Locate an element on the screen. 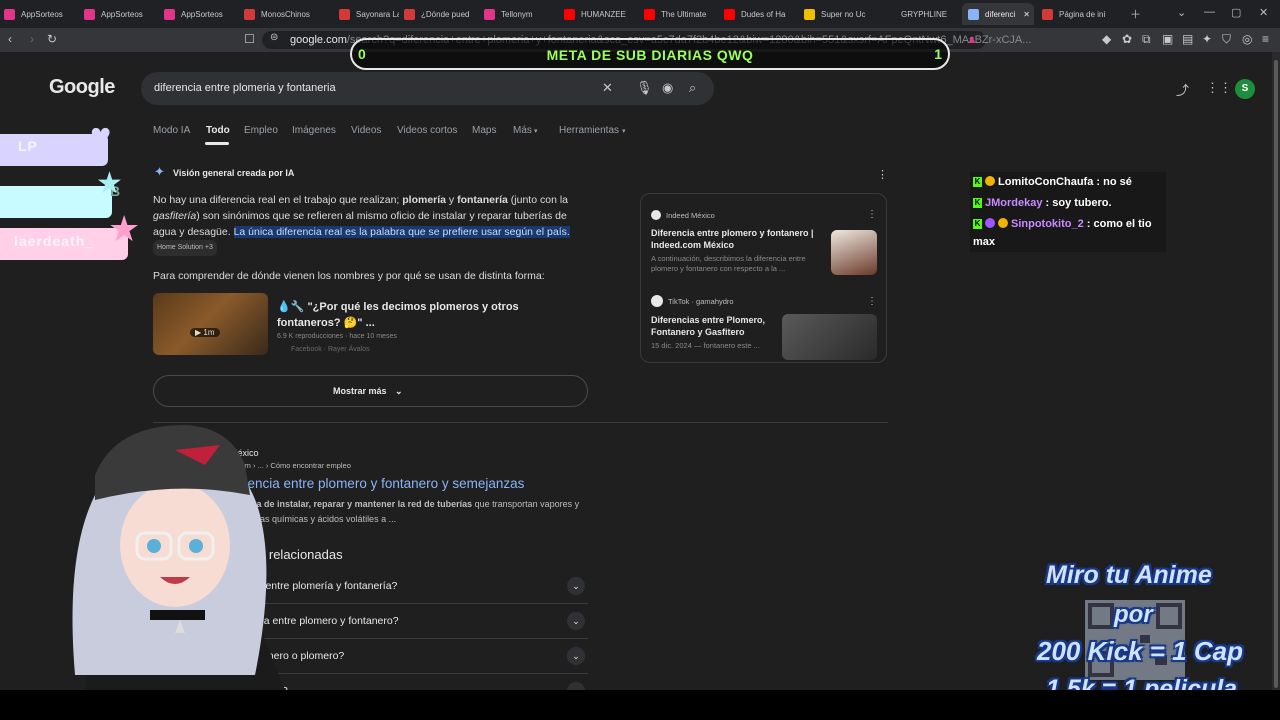 The height and width of the screenshot is (720, 1280). browser-tab: ¿Dónde pued is located at coordinates (442, 14).